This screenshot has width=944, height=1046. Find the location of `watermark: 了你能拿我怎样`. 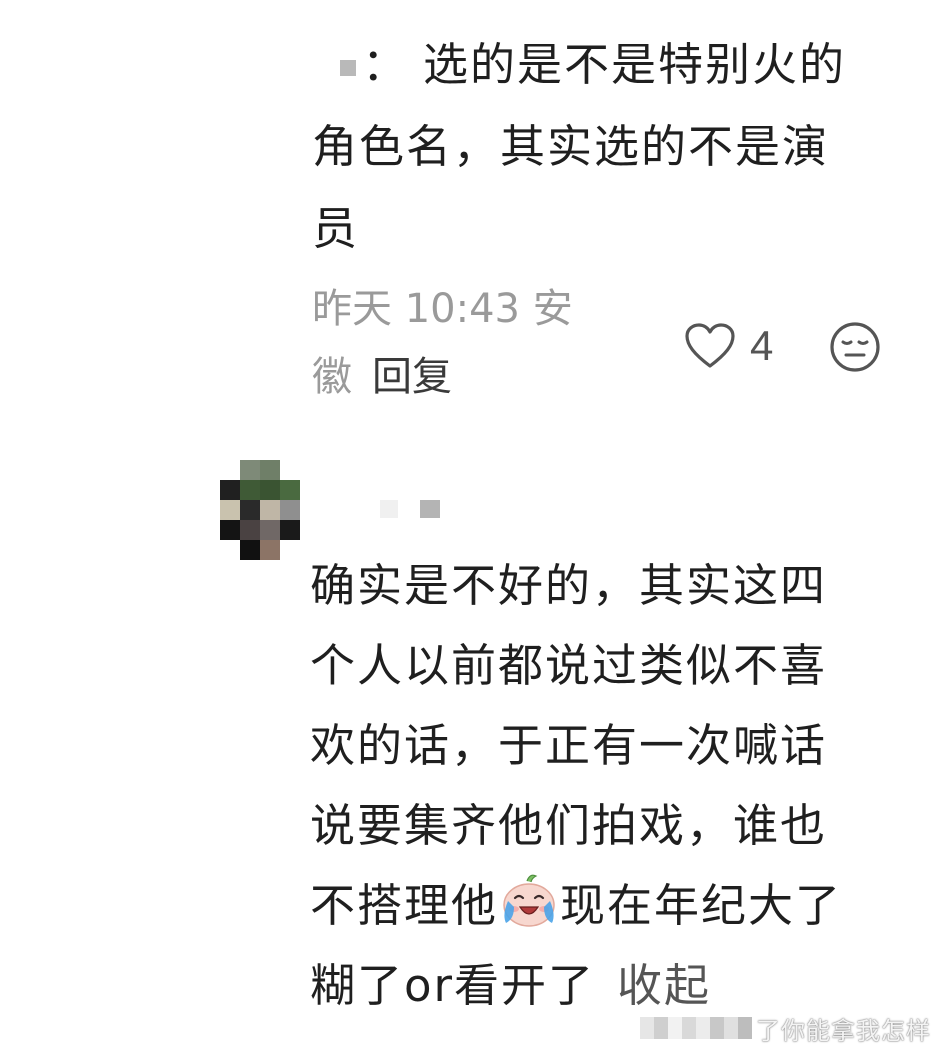

watermark: 了你能拿我怎样 is located at coordinates (785, 1028).